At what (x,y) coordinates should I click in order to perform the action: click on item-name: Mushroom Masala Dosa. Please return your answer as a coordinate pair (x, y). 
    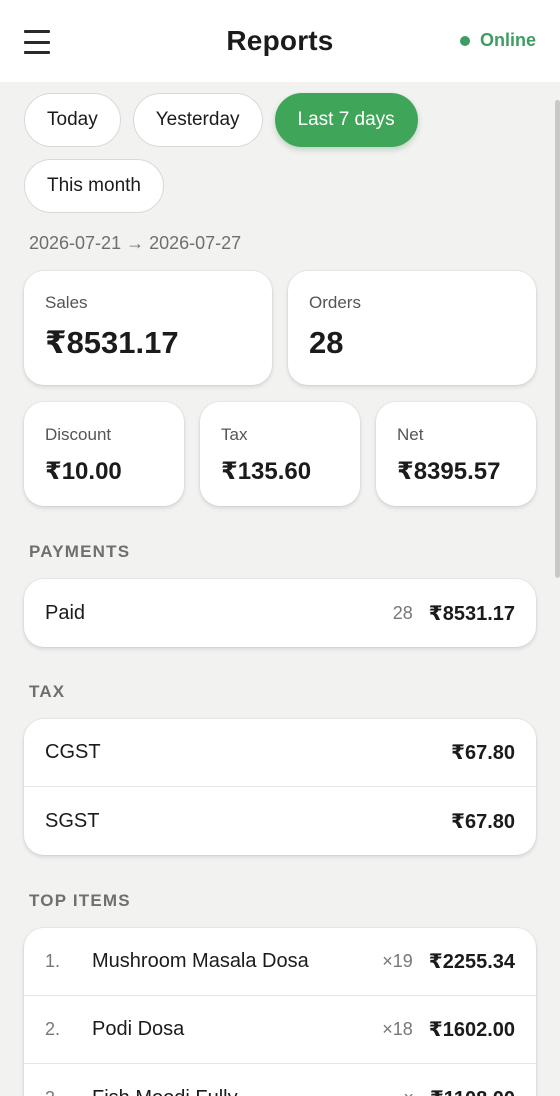
    Looking at the image, I should click on (200, 961).